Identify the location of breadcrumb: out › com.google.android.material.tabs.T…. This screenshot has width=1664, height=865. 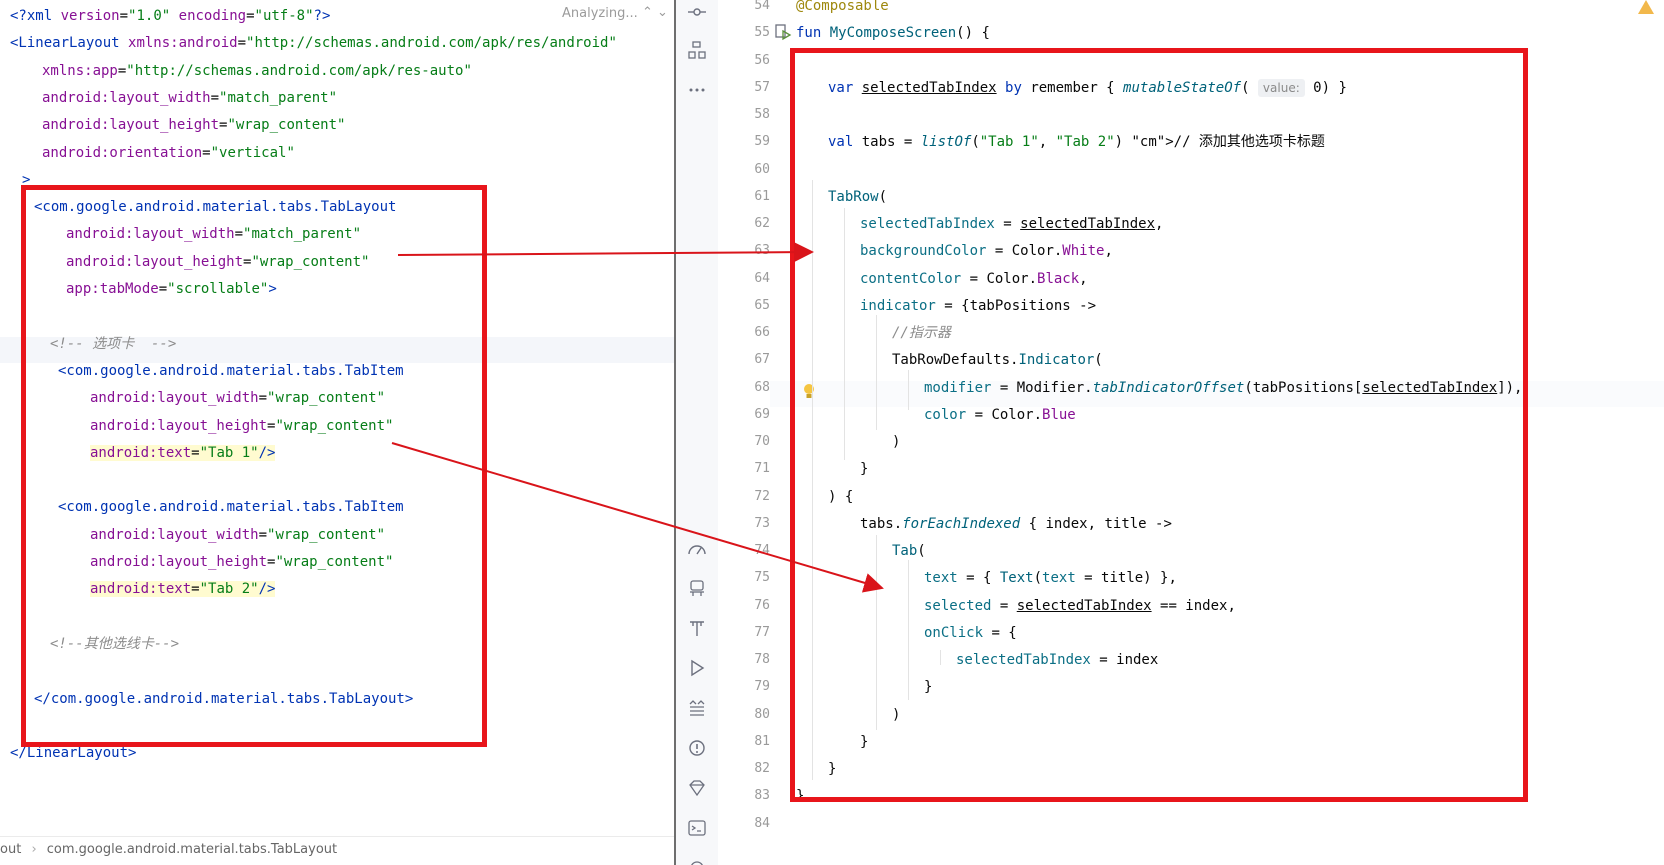
(337, 850).